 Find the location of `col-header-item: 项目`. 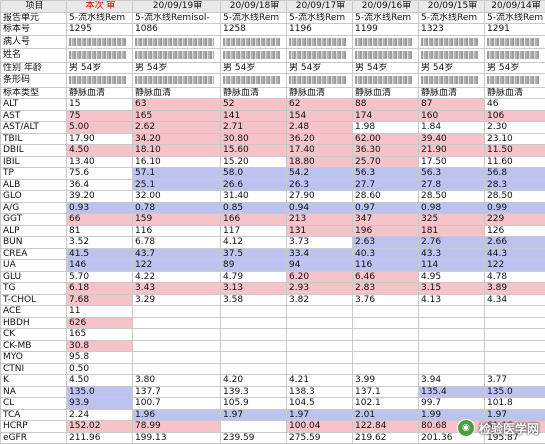

col-header-item: 项目 is located at coordinates (34, 7).